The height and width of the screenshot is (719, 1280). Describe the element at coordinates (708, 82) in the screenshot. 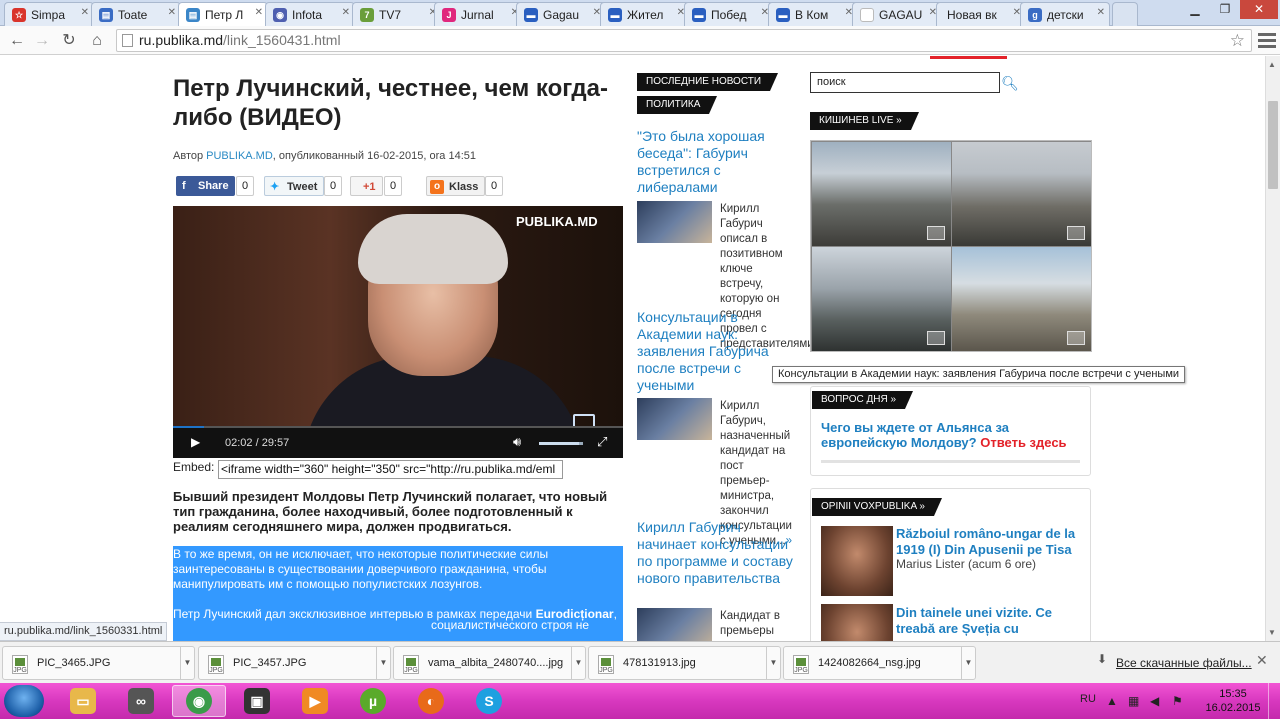

I see `latest-news-tag: ПОСЛЕДНИЕ НОВОСТИ` at that location.